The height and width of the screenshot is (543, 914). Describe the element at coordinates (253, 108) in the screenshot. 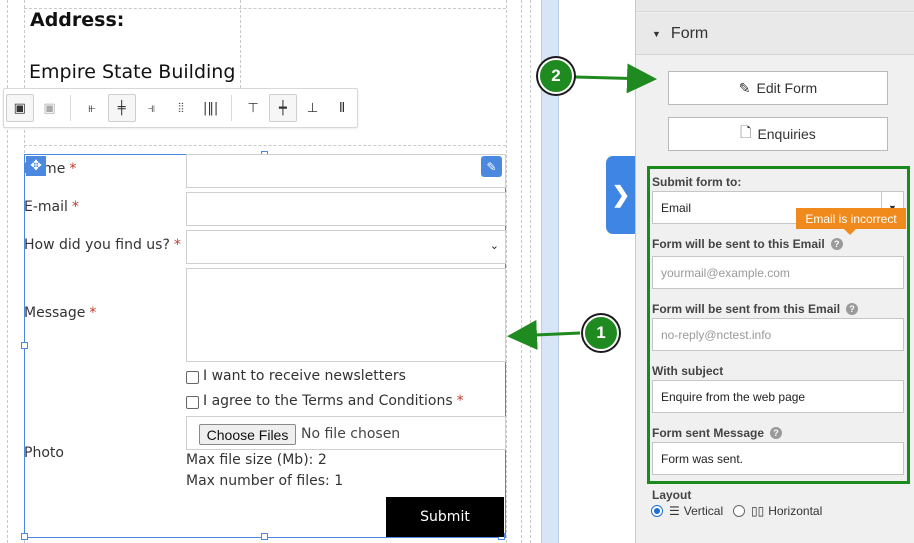

I see `align-top-icon: ⊤` at that location.